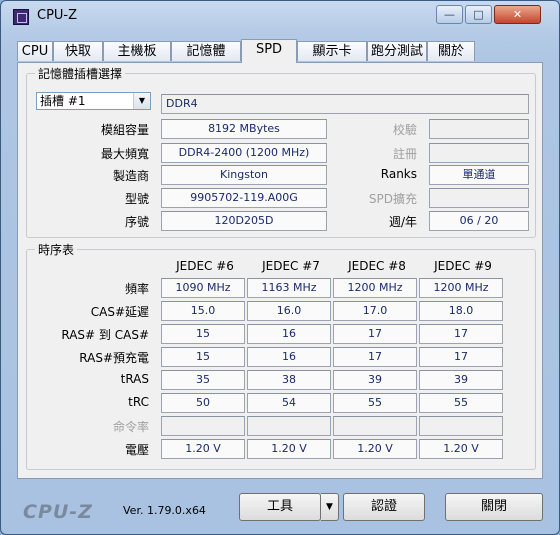  What do you see at coordinates (451, 51) in the screenshot?
I see `tab-about: 關於` at bounding box center [451, 51].